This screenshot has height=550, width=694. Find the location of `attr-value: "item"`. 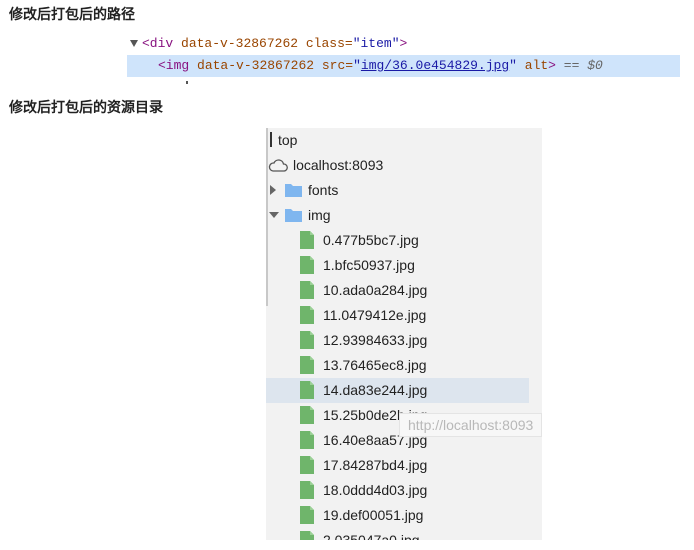

attr-value: "item" is located at coordinates (376, 43).